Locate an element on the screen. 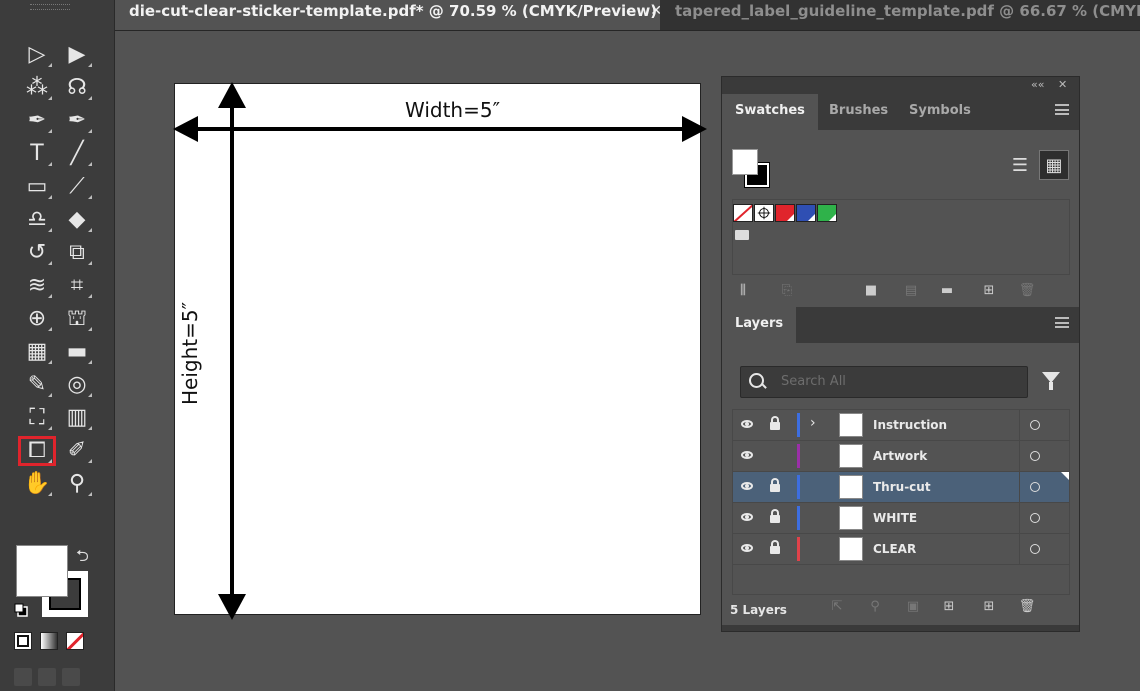  none-mode-button is located at coordinates (75, 641).